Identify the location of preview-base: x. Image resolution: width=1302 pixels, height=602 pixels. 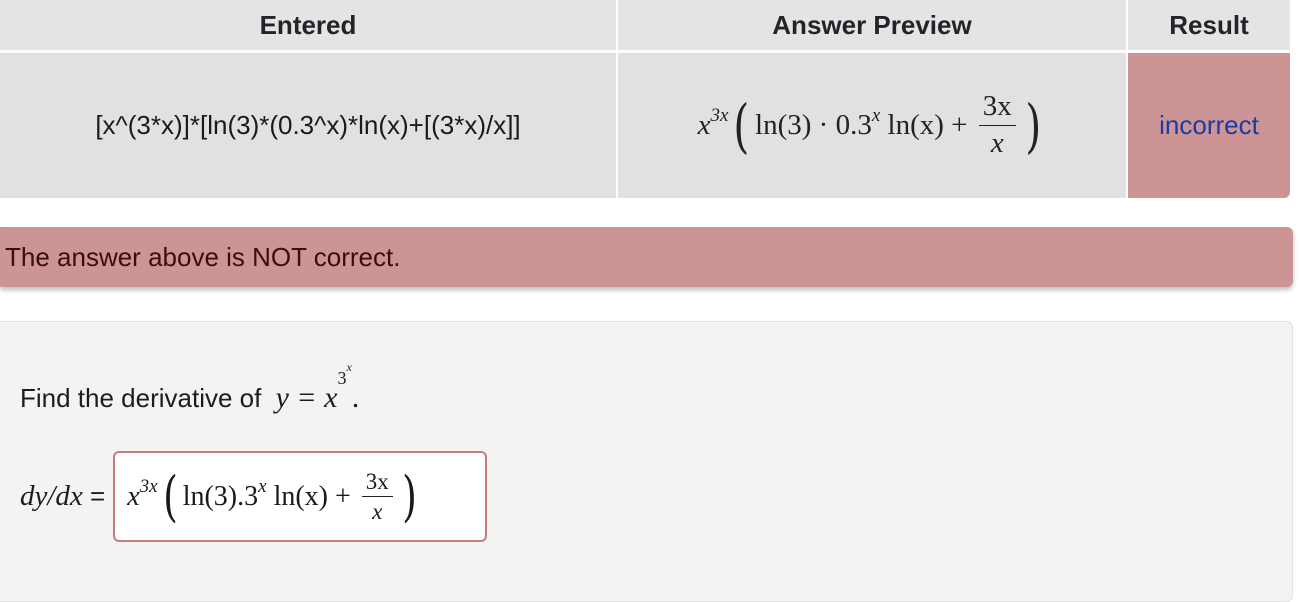
(704, 125).